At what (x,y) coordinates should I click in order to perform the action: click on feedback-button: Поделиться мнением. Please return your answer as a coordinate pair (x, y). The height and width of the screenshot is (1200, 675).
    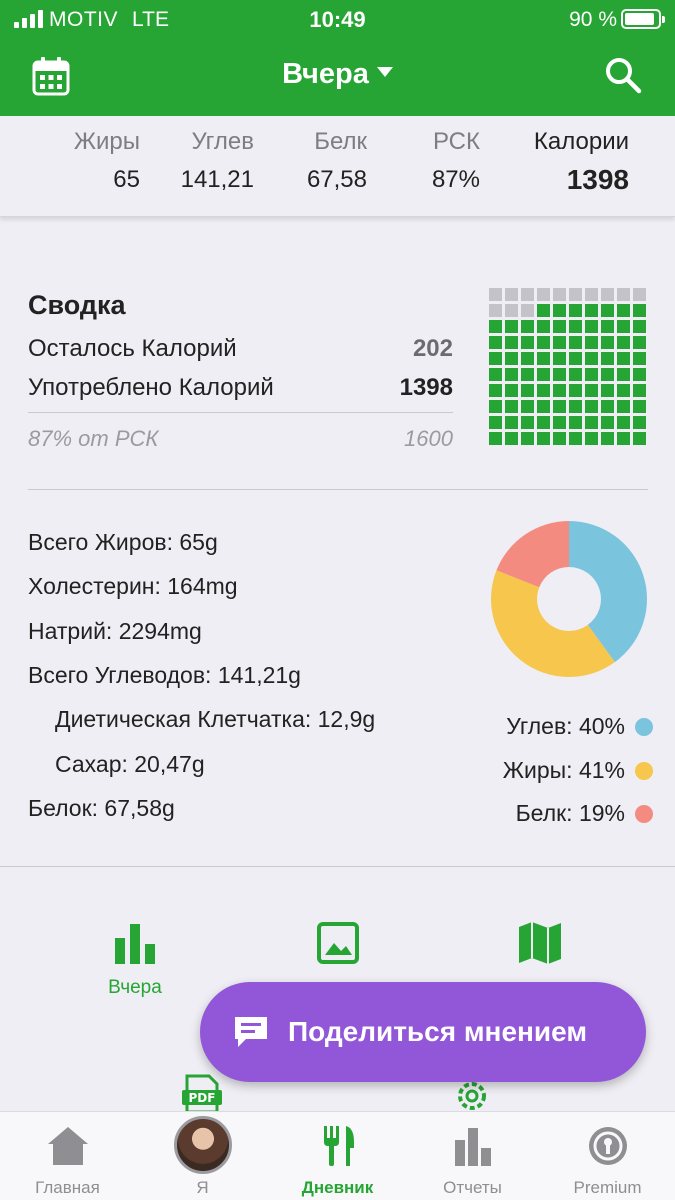
    Looking at the image, I should click on (423, 1032).